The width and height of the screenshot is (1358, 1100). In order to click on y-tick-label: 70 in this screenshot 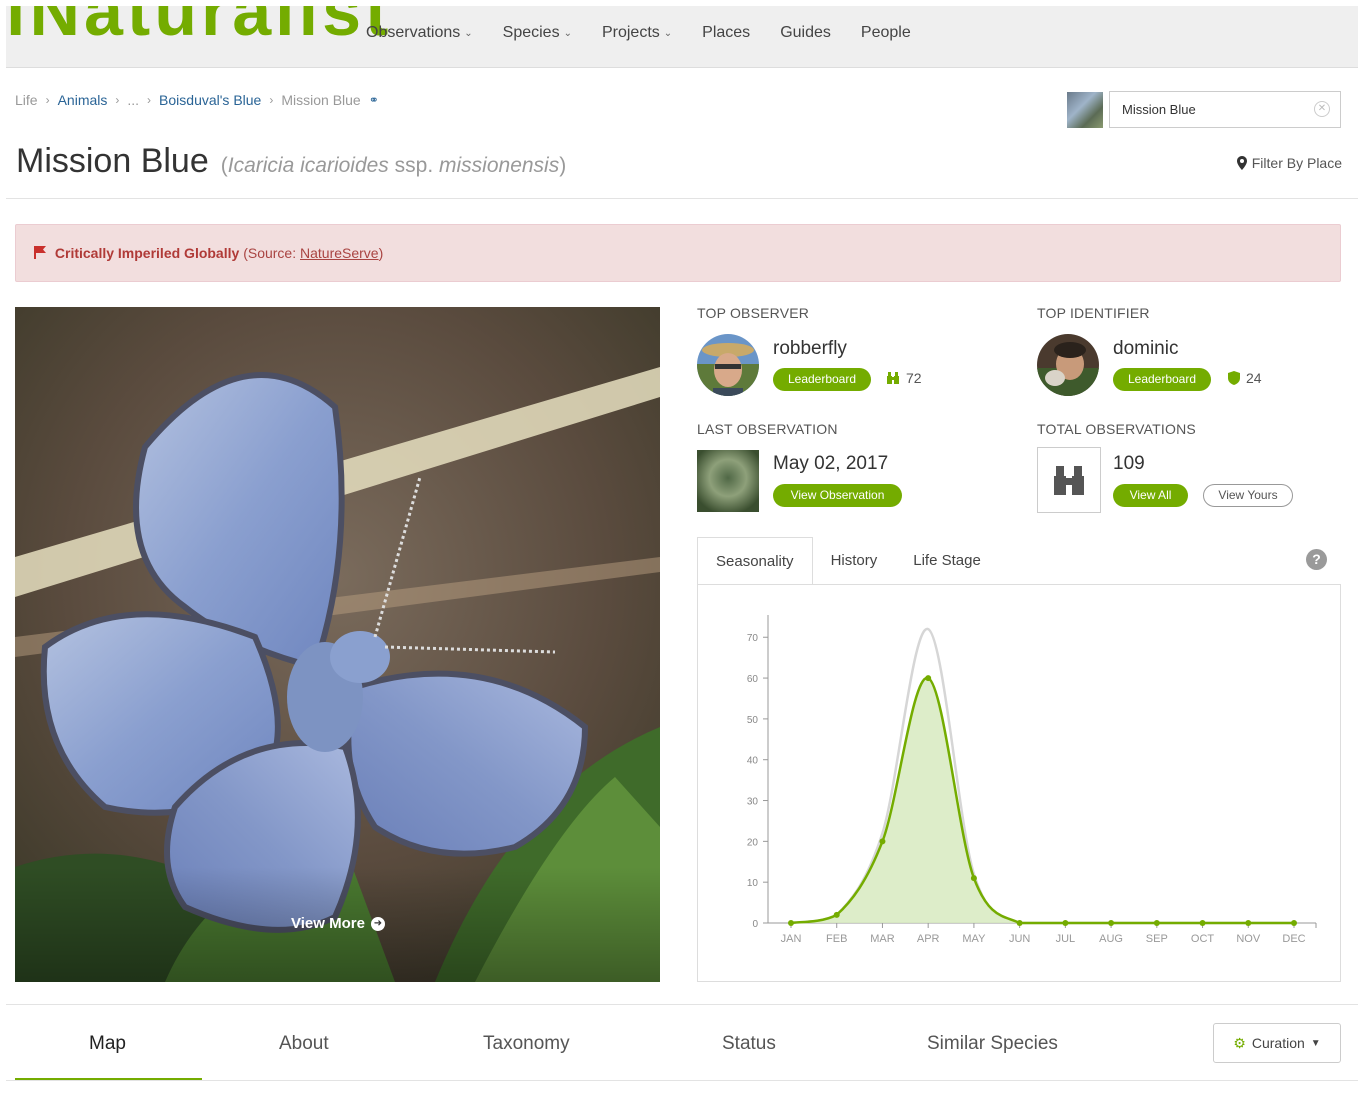, I will do `click(753, 638)`.